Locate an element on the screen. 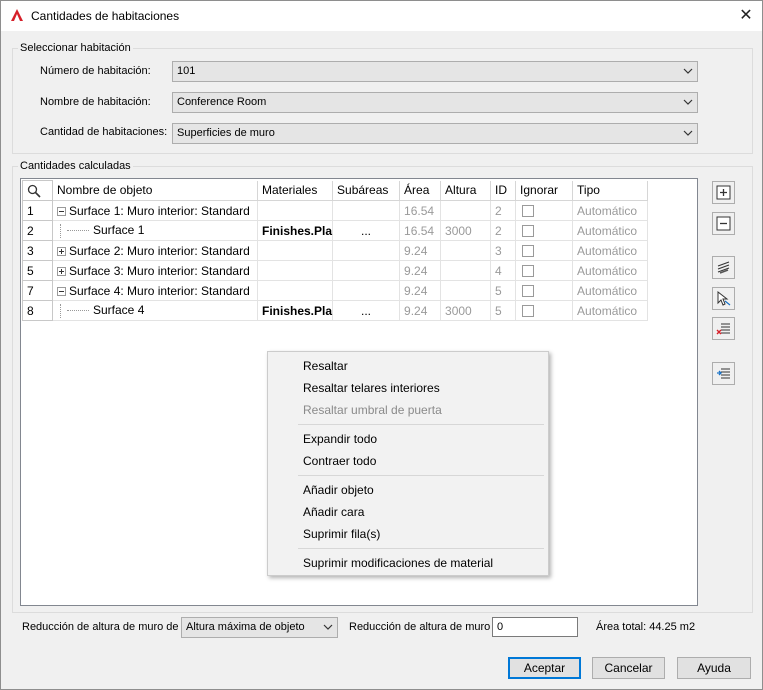 The height and width of the screenshot is (690, 763). menu-item-delete-rows: Suprimir fila(s) is located at coordinates (341, 534).